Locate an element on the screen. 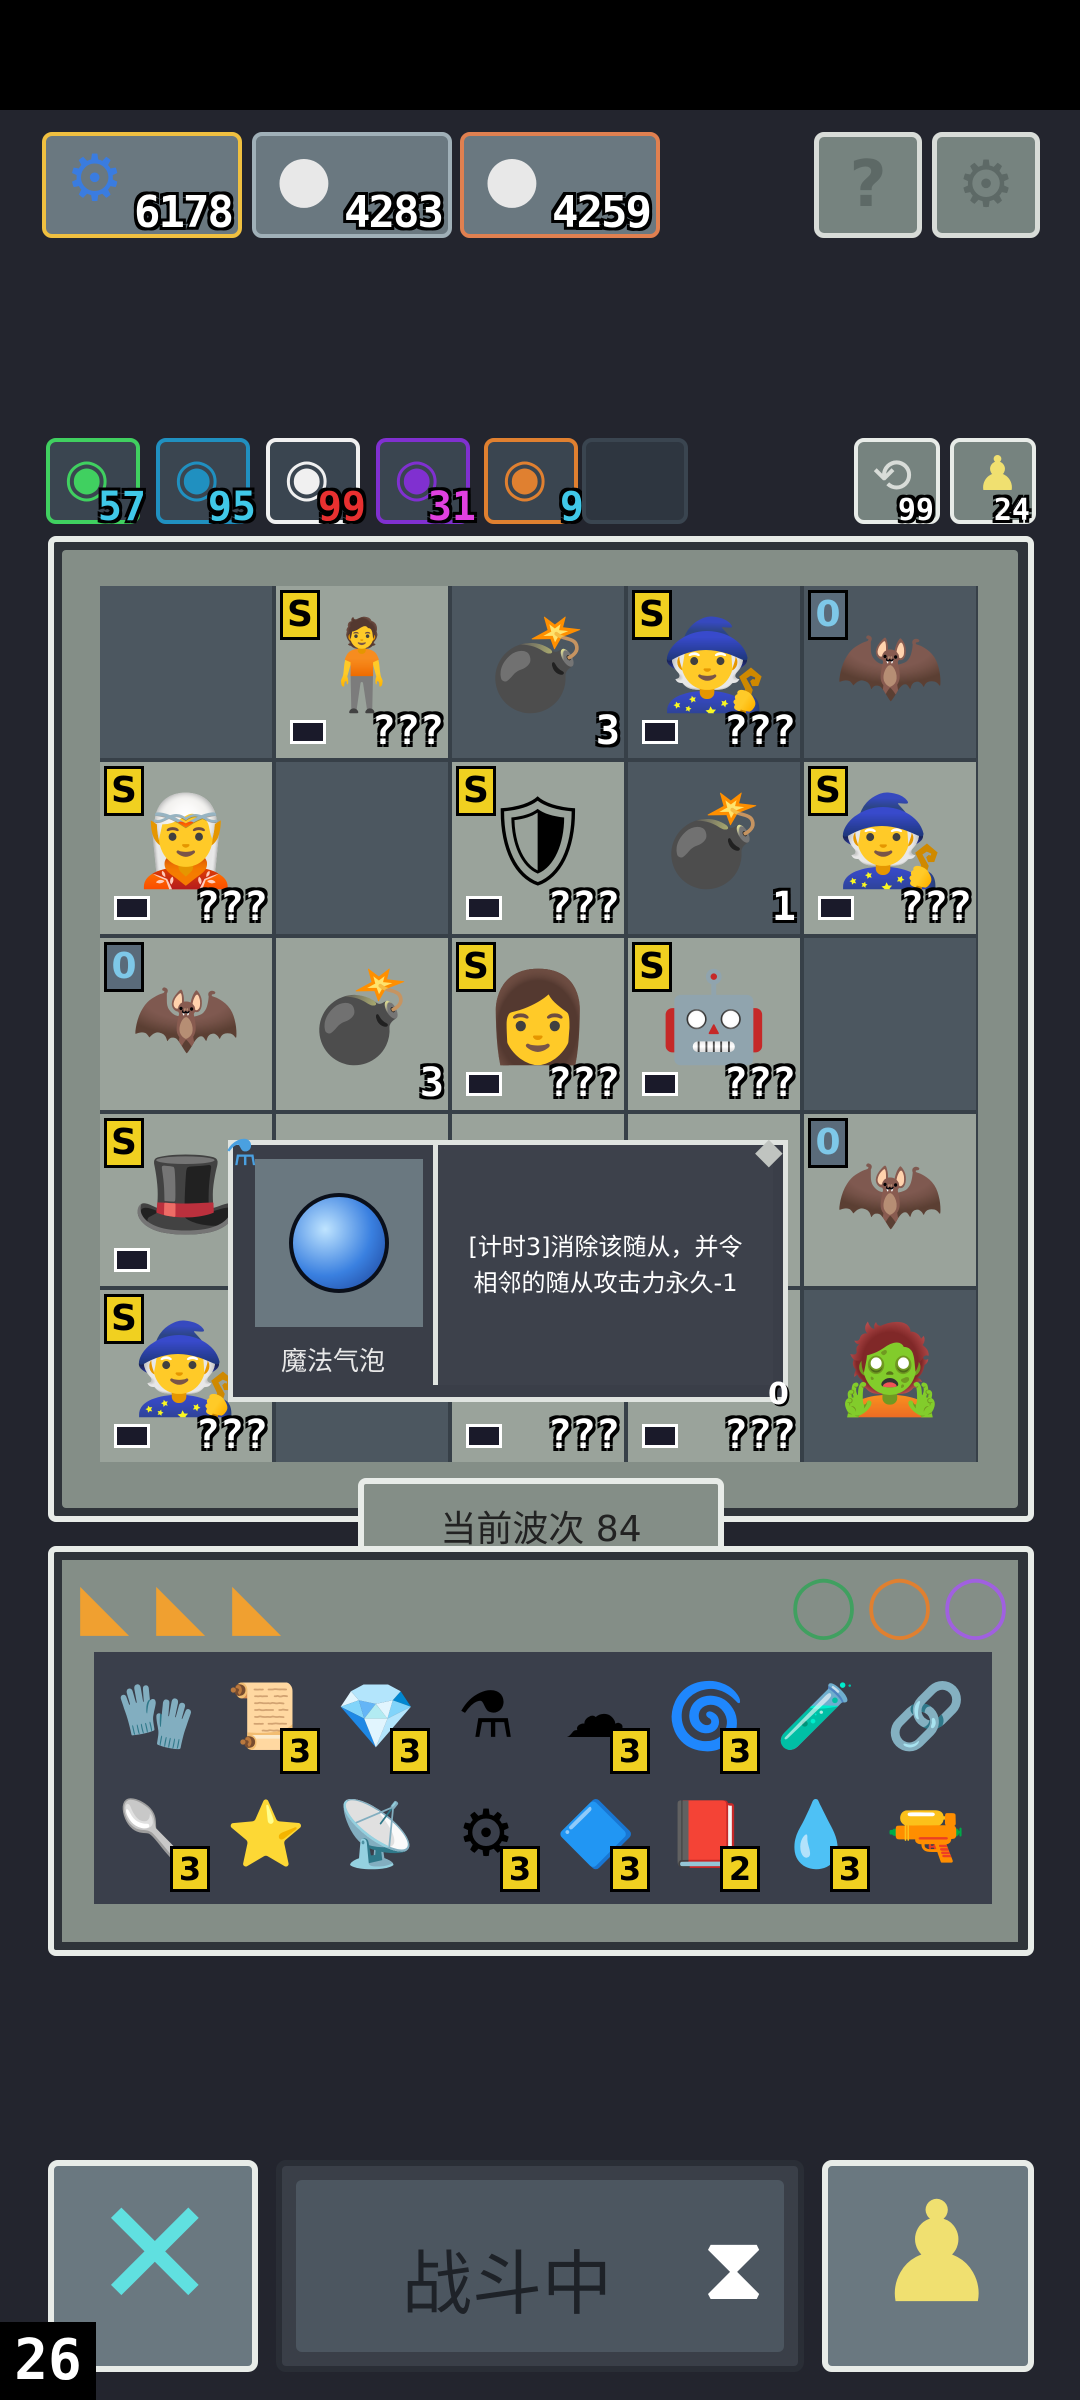 Image resolution: width=1080 pixels, height=2400 pixels. grid-cell: 🧝 S??? is located at coordinates (186, 848).